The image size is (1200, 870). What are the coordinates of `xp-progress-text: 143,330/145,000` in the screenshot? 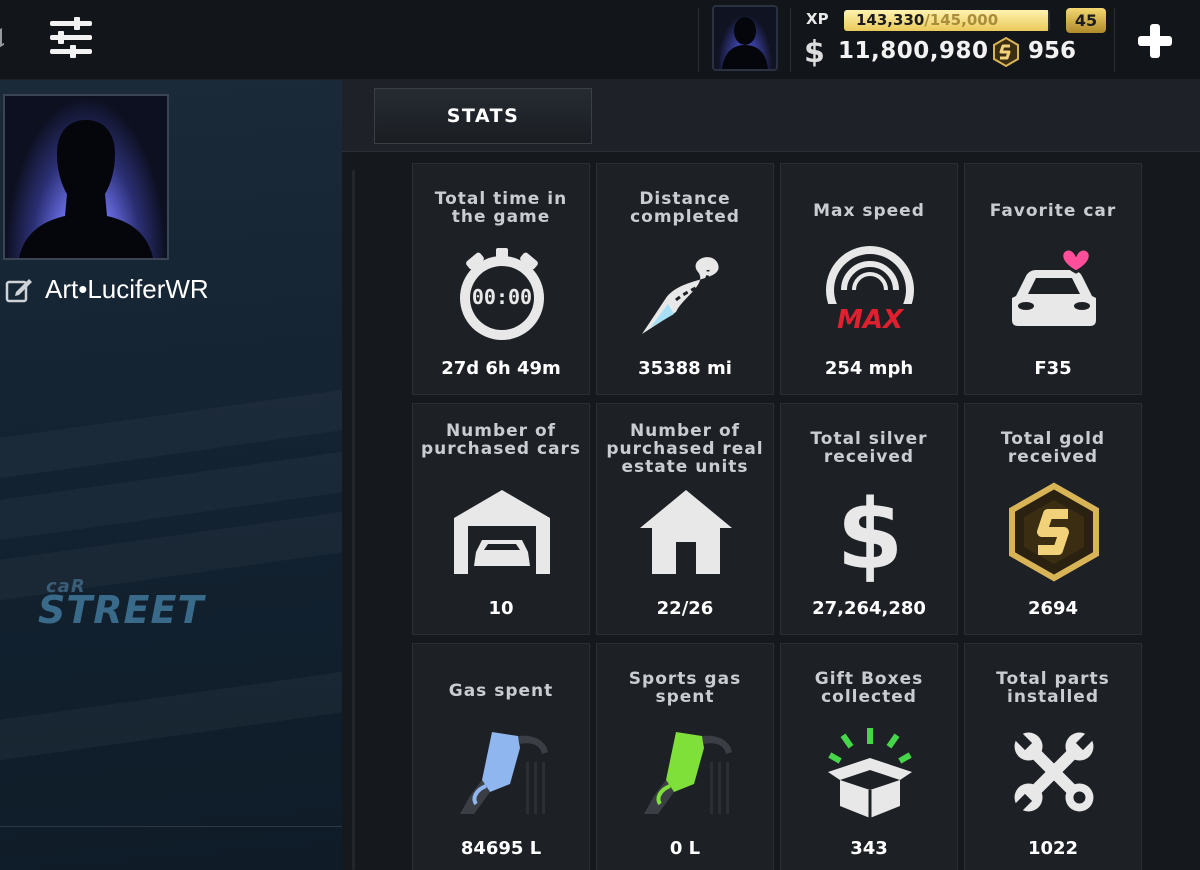 It's located at (927, 20).